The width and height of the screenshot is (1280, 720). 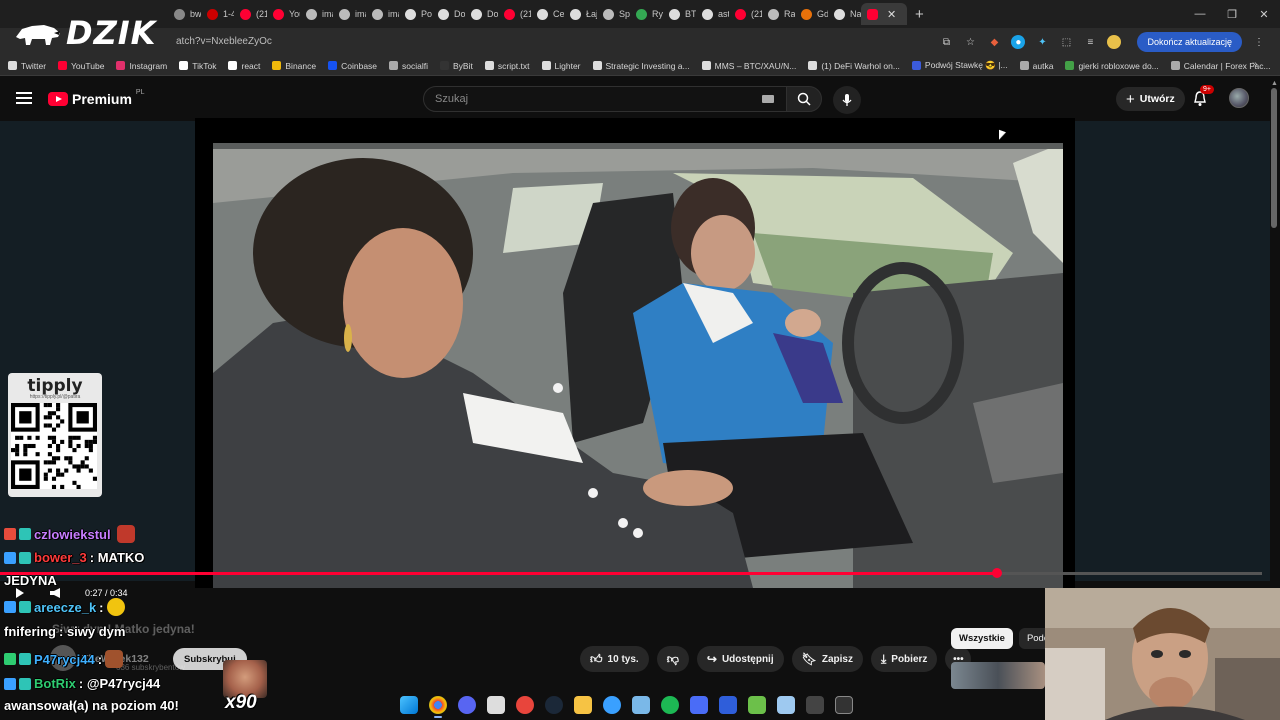 I want to click on update-button: Dokończ aktualizację, so click(x=1189, y=42).